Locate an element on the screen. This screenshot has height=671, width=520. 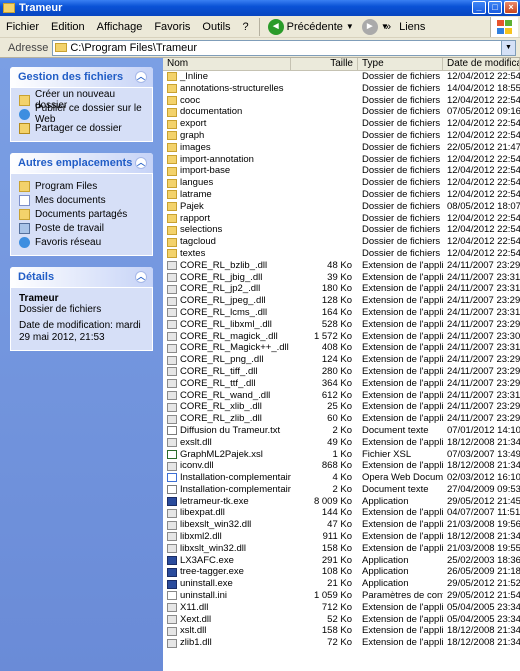
file-date: 18/12/2008 21:34 is located at coordinates (483, 643).